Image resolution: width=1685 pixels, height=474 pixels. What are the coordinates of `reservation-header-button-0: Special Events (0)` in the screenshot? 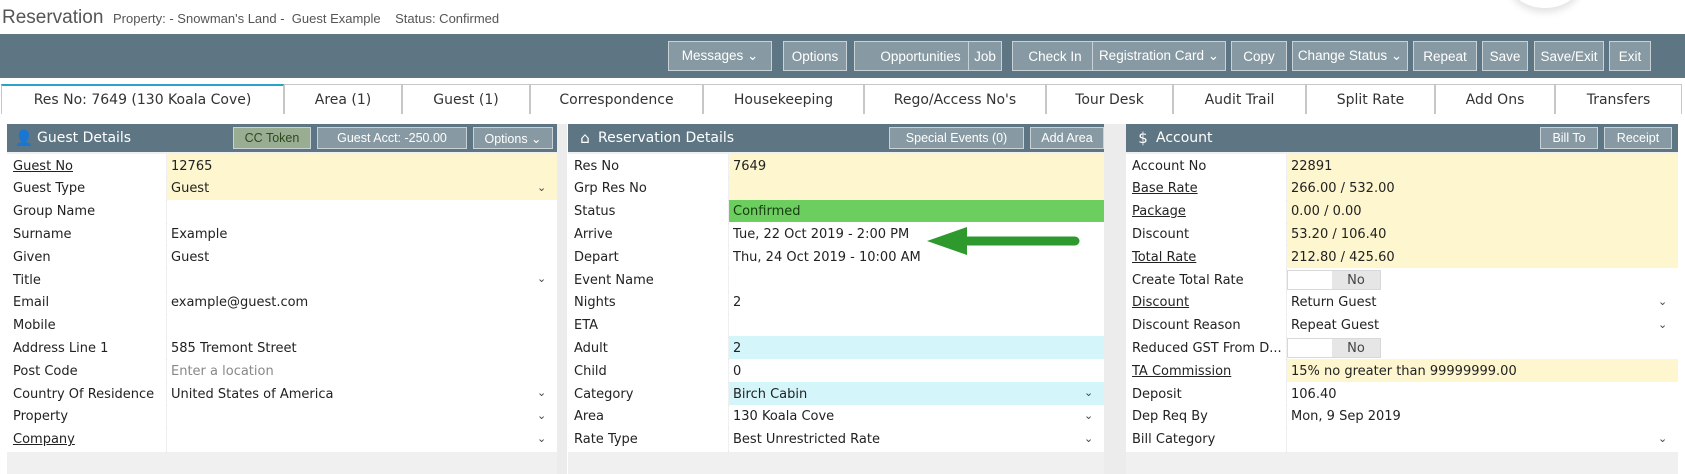 It's located at (956, 138).